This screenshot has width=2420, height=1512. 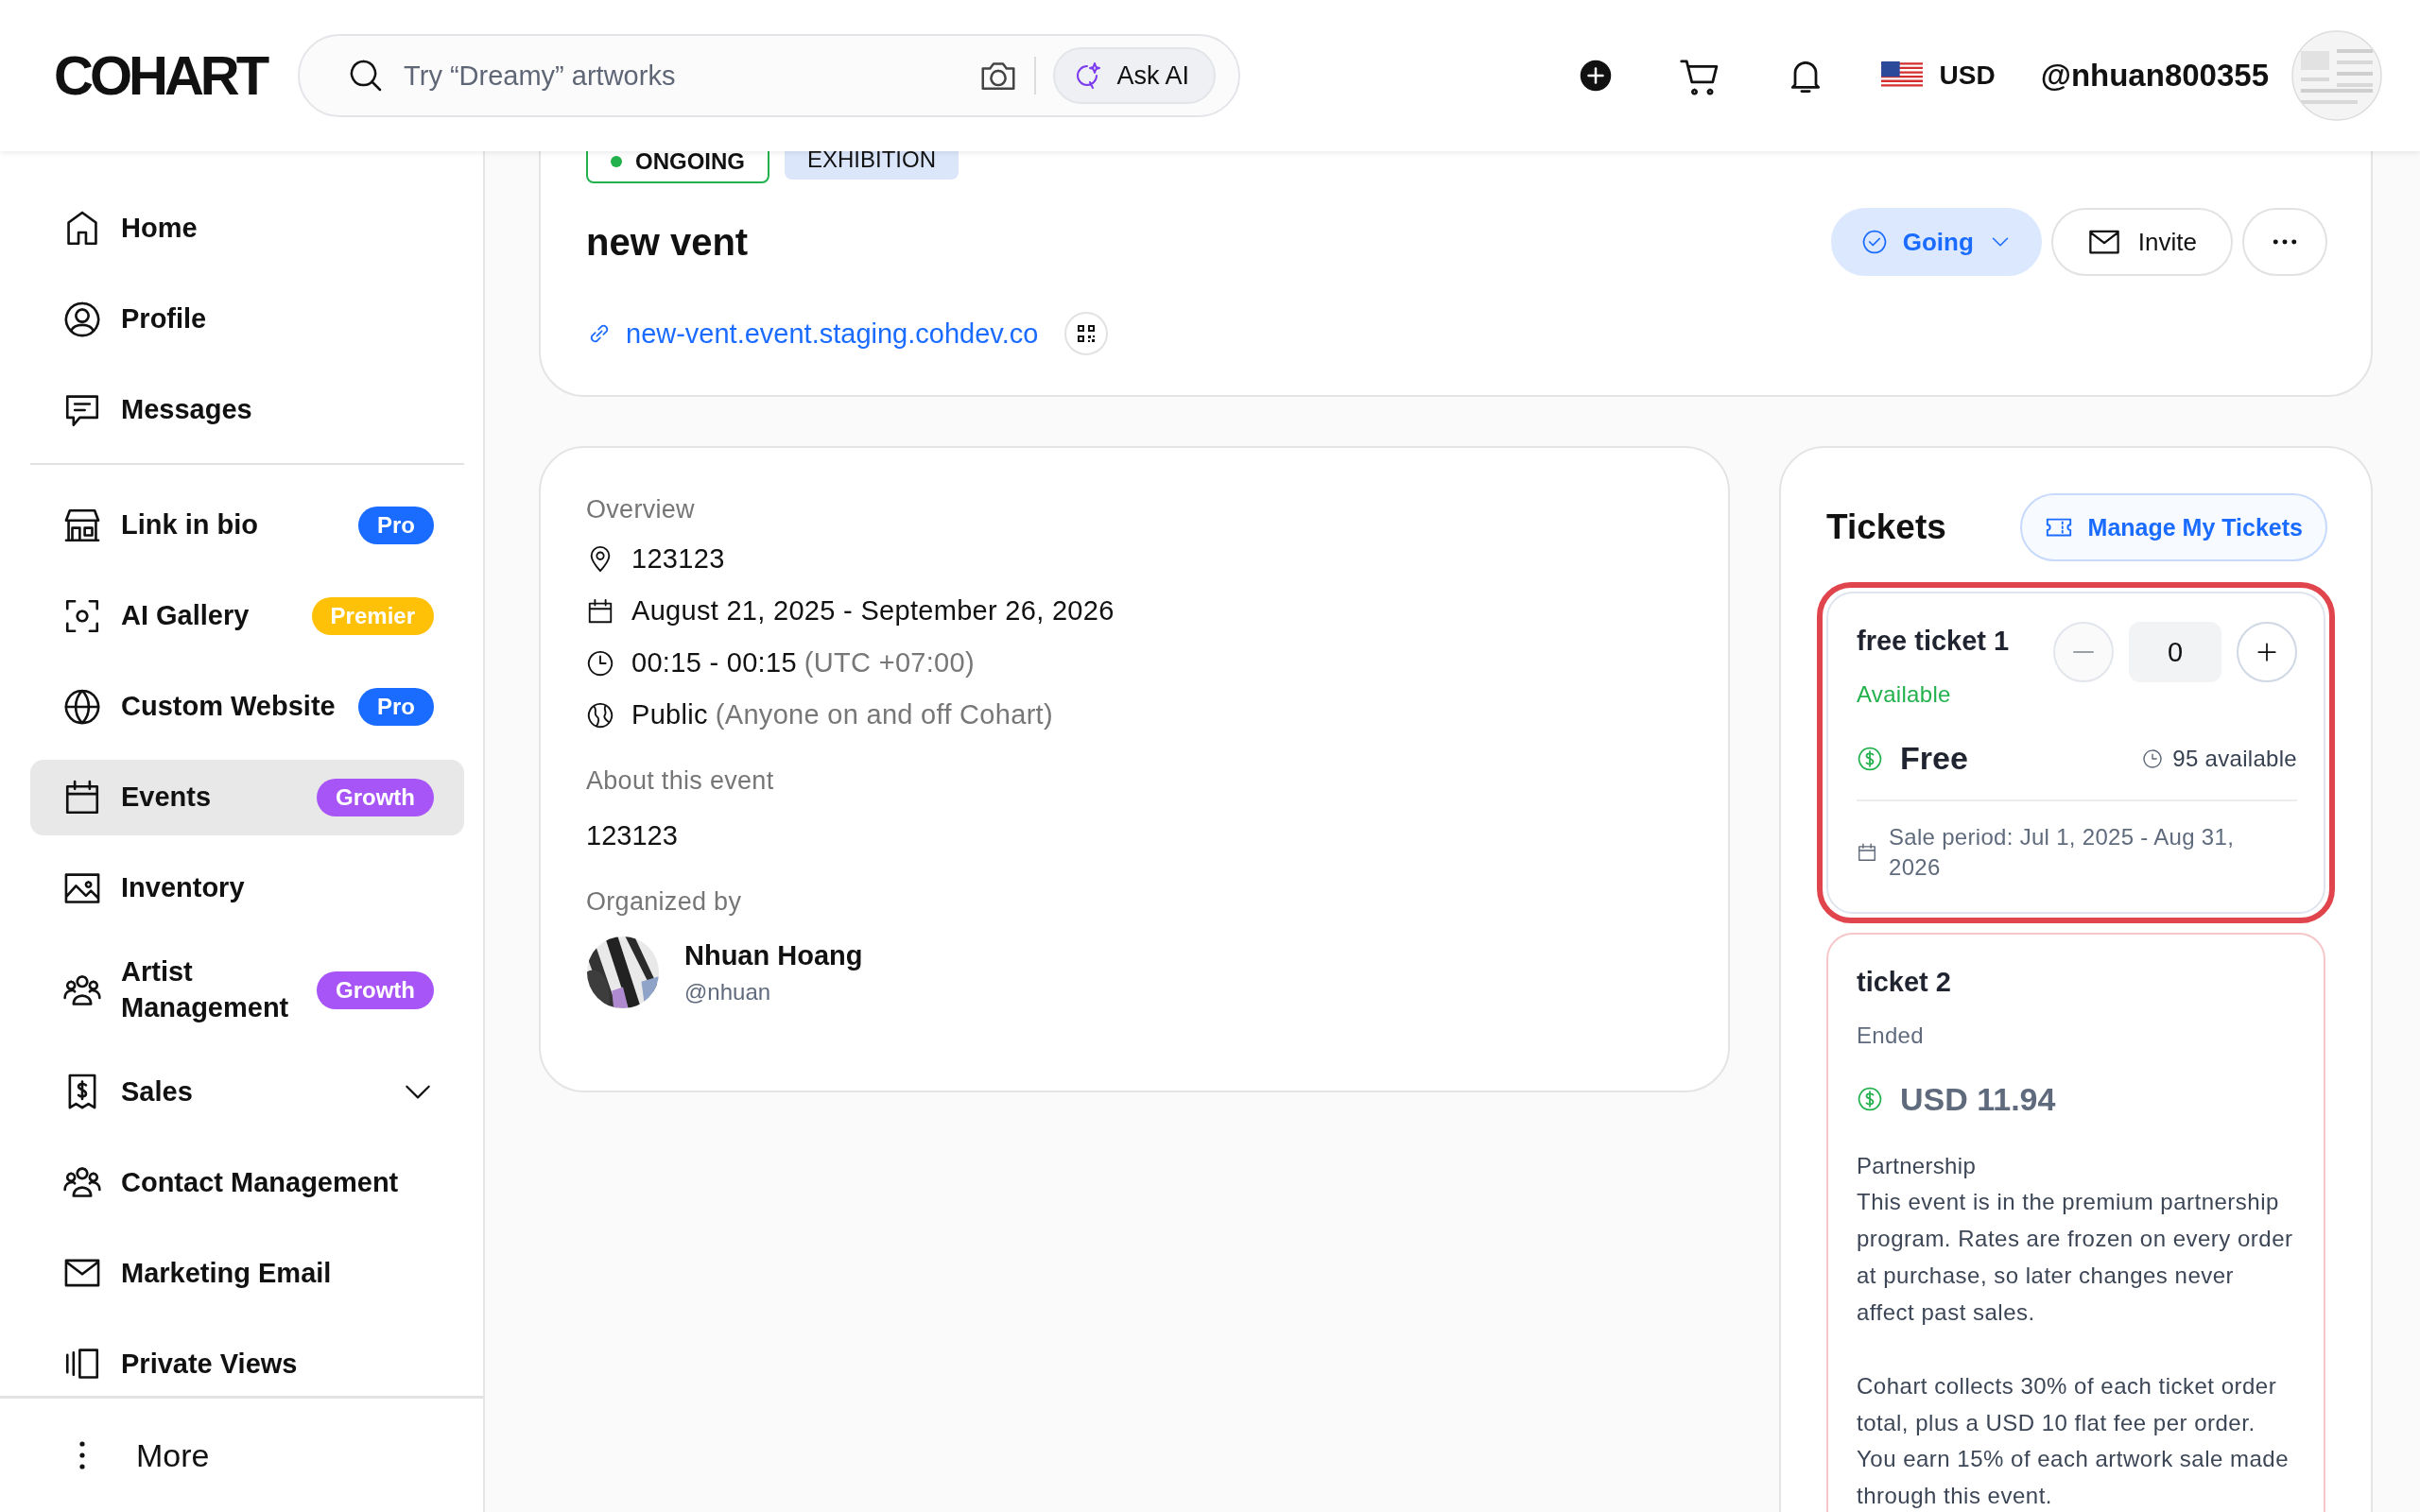 I want to click on minus-icon, so click(x=2083, y=652).